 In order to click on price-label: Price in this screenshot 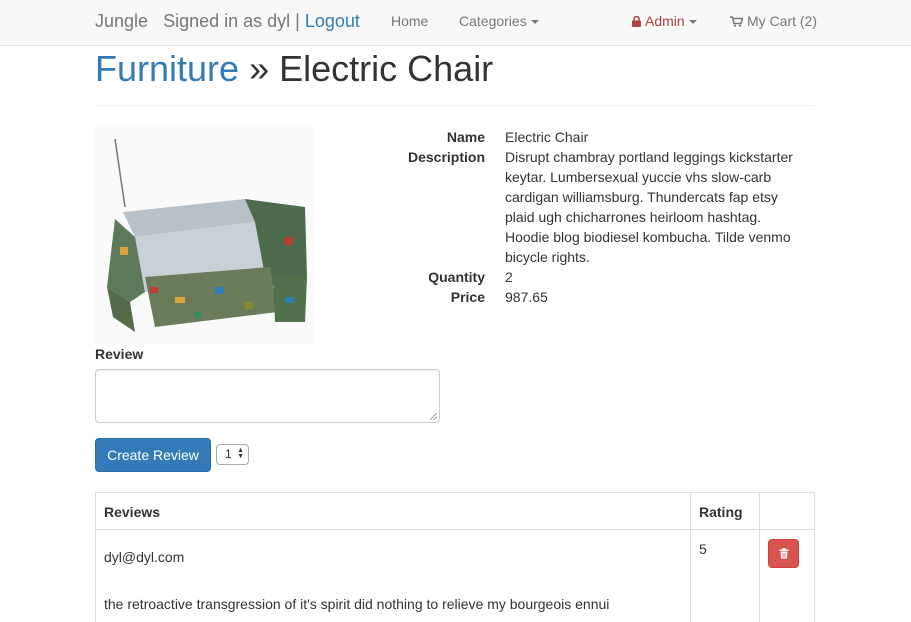, I will do `click(467, 297)`.